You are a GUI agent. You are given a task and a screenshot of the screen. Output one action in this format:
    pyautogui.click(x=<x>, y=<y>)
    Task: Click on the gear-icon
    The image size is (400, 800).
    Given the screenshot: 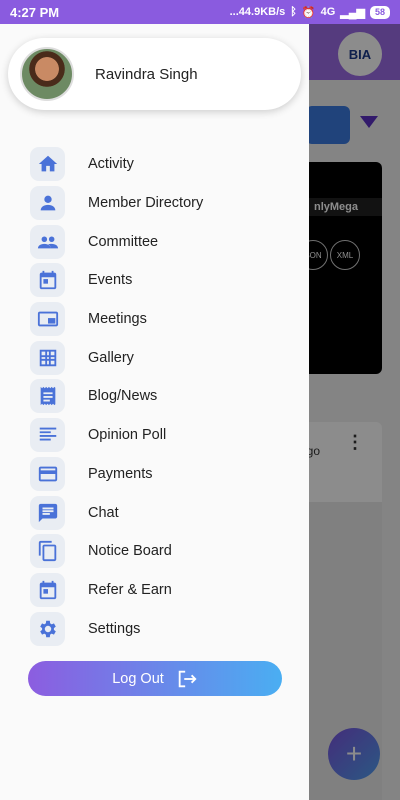 What is the action you would take?
    pyautogui.click(x=47, y=628)
    